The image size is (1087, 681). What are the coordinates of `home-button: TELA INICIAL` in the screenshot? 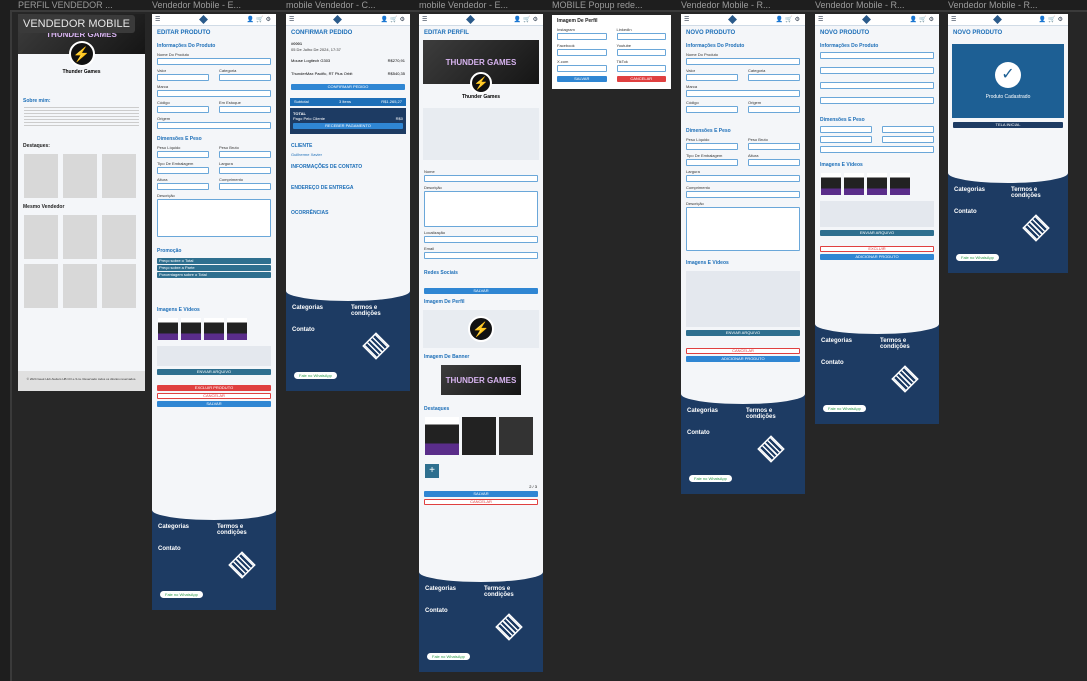 It's located at (1008, 125).